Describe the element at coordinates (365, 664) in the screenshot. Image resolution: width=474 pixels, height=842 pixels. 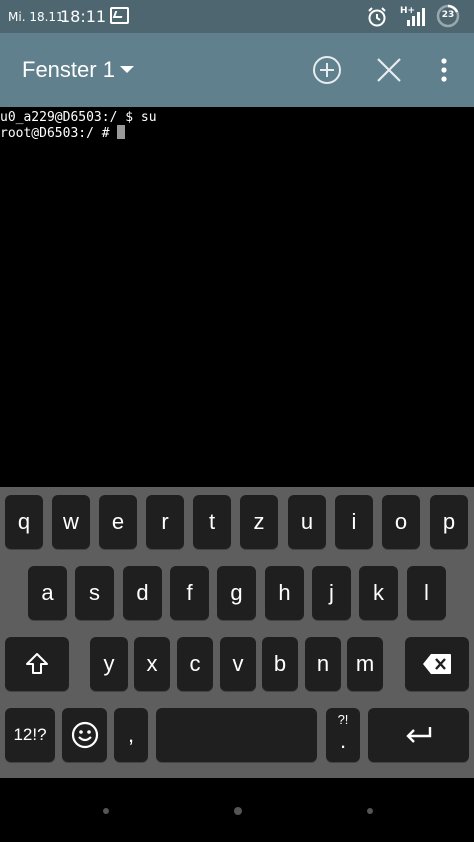
I see `key-m: m` at that location.